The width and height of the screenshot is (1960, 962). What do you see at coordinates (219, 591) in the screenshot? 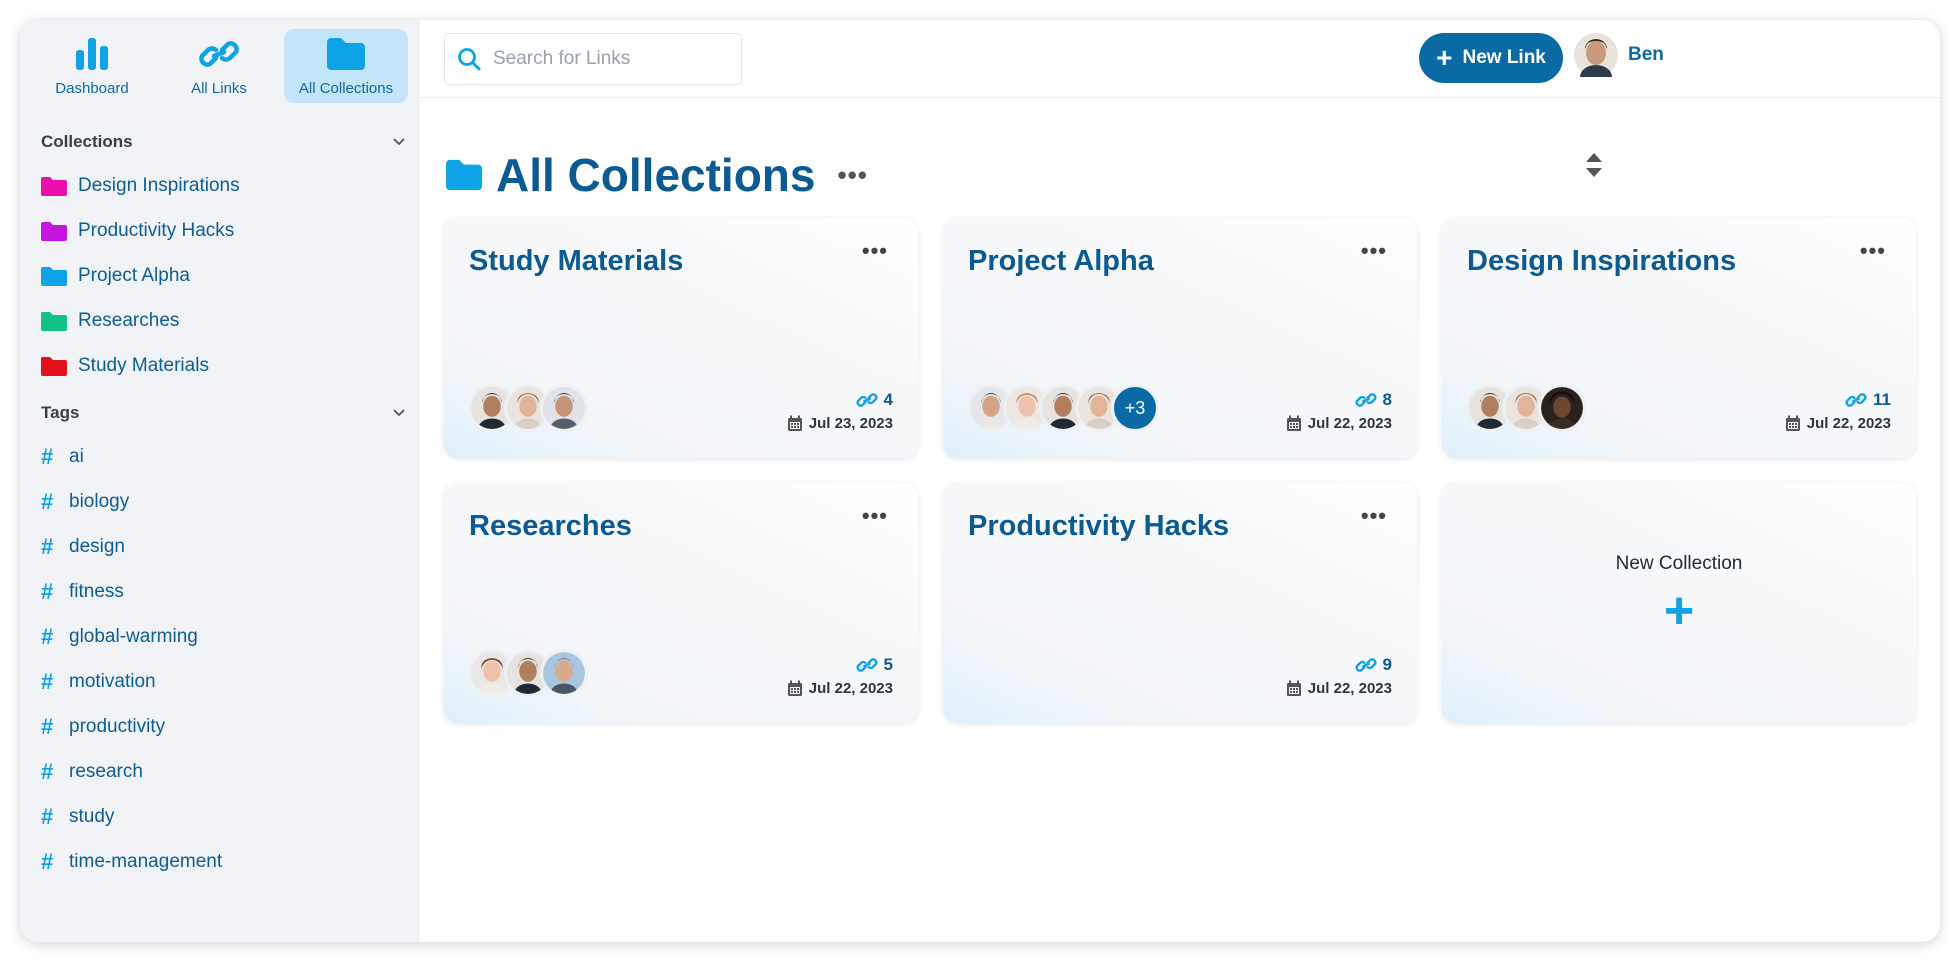
I see `sidebar-tag-fitness: # fitness` at bounding box center [219, 591].